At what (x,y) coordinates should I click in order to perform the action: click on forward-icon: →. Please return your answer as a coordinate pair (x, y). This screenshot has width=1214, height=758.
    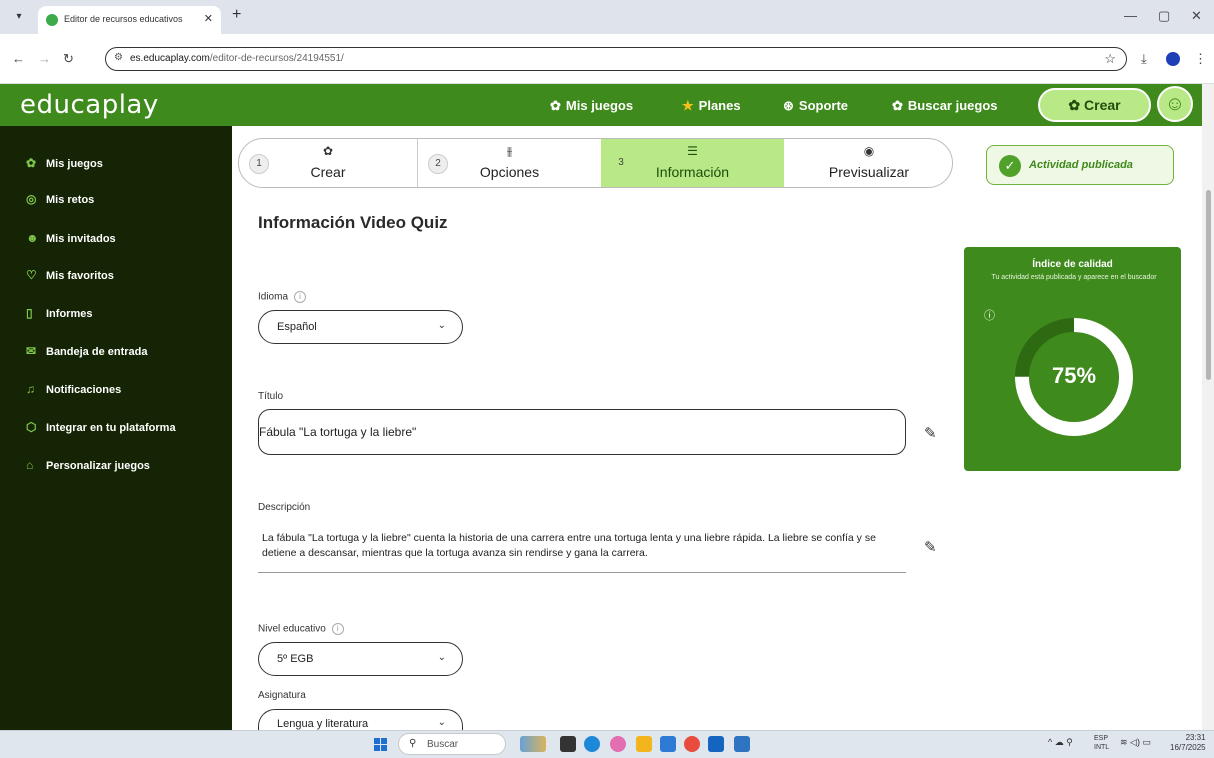
    Looking at the image, I should click on (44, 58).